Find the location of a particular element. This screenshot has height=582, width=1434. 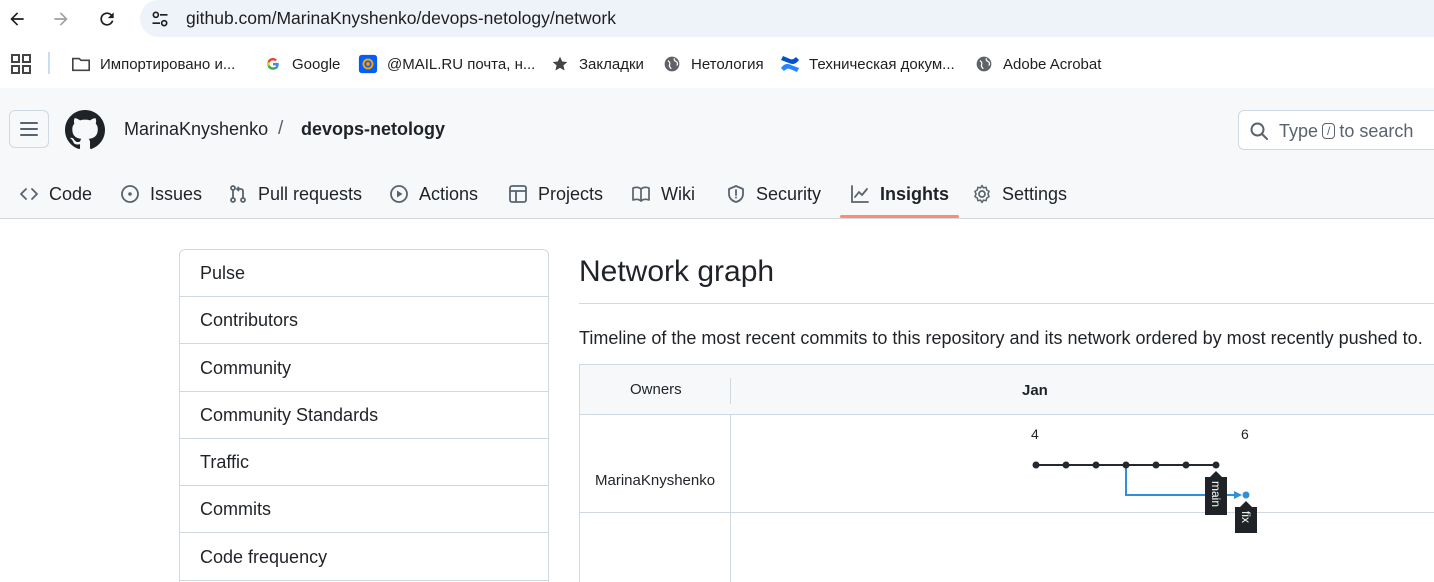

branch-fix-label: fix is located at coordinates (1246, 517).